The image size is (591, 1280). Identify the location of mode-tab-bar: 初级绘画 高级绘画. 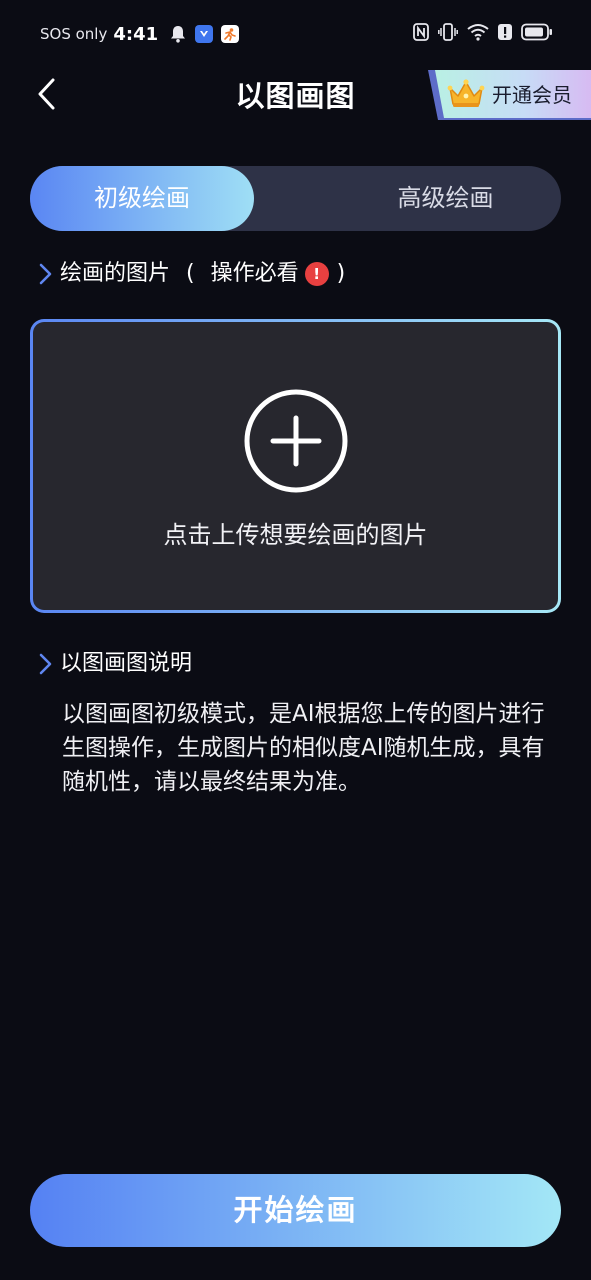
(295, 198).